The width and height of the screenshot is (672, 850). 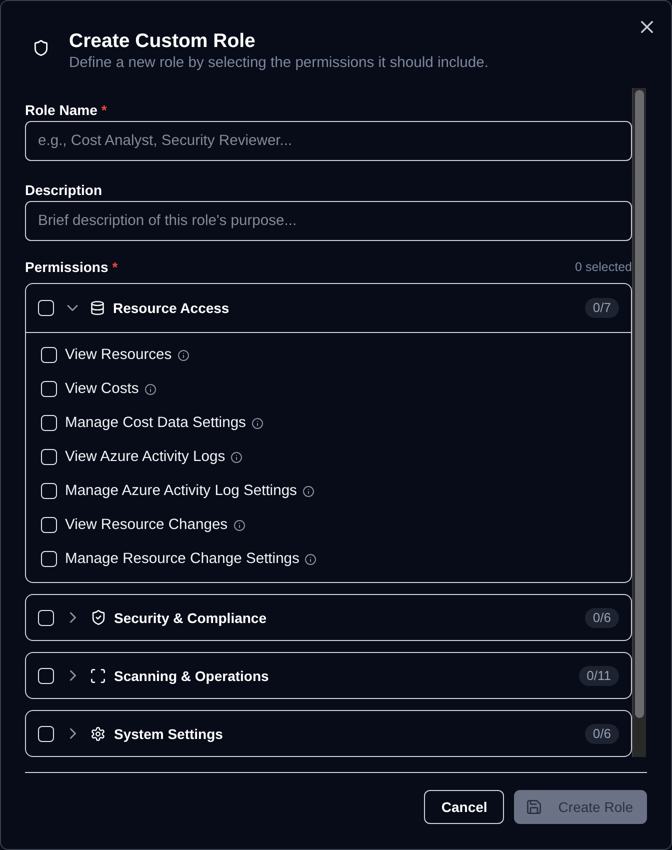 What do you see at coordinates (190, 618) in the screenshot?
I see `group-label: Security & Compliance` at bounding box center [190, 618].